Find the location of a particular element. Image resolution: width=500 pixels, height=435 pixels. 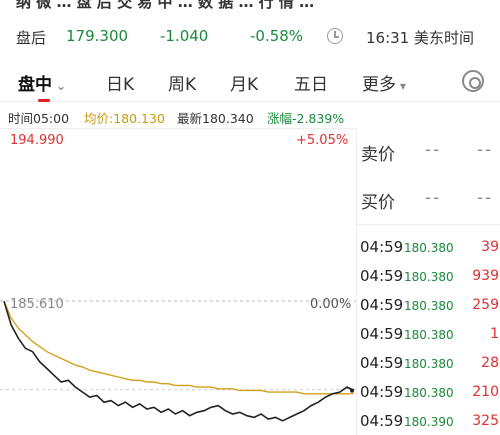

info-time: 时间05:00 is located at coordinates (39, 118).